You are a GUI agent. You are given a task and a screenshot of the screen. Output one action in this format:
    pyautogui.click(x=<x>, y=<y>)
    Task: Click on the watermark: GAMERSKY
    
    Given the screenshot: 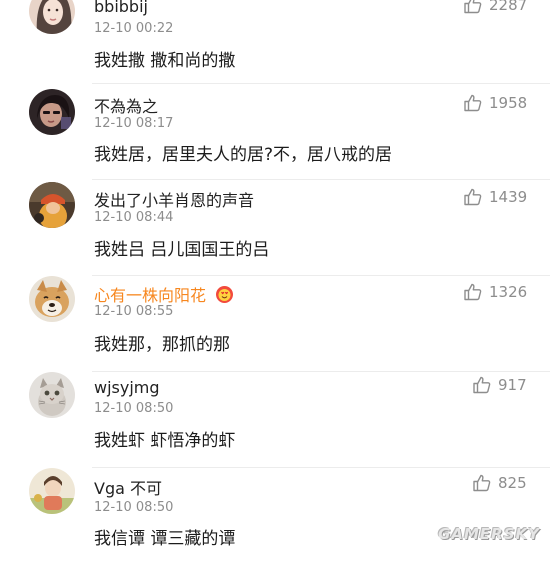 What is the action you would take?
    pyautogui.click(x=489, y=534)
    